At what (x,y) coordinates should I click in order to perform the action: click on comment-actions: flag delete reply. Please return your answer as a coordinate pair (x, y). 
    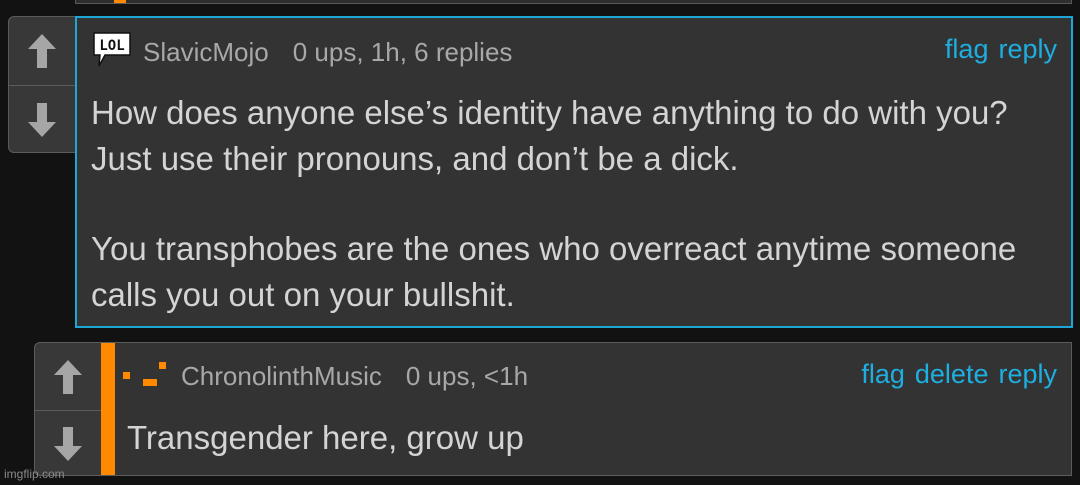
    Looking at the image, I should click on (959, 374).